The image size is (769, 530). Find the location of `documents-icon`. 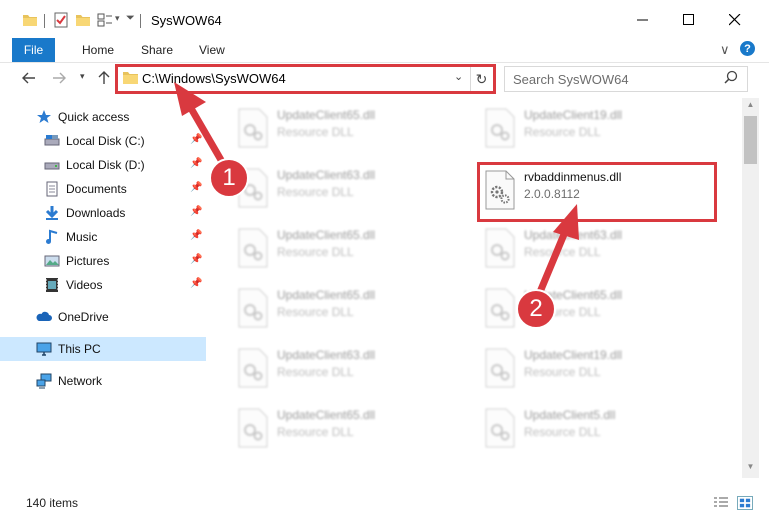

documents-icon is located at coordinates (52, 189).